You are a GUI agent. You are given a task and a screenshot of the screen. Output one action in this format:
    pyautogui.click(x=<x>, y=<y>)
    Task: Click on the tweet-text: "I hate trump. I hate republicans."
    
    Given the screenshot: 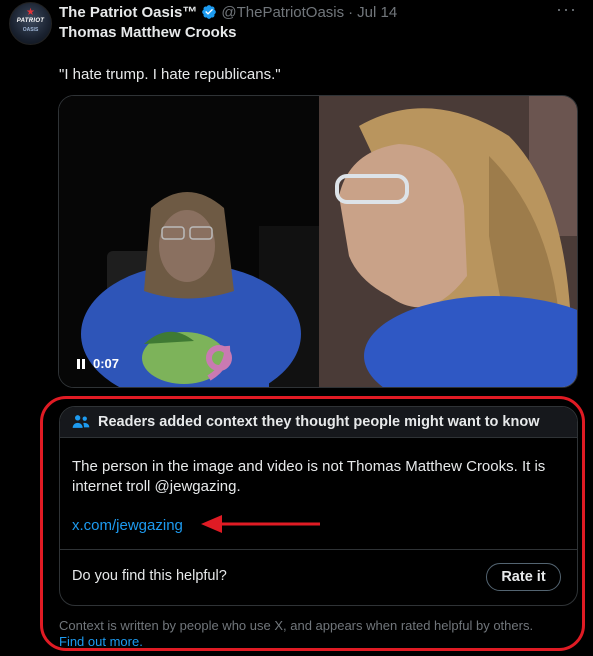 What is the action you would take?
    pyautogui.click(x=170, y=74)
    